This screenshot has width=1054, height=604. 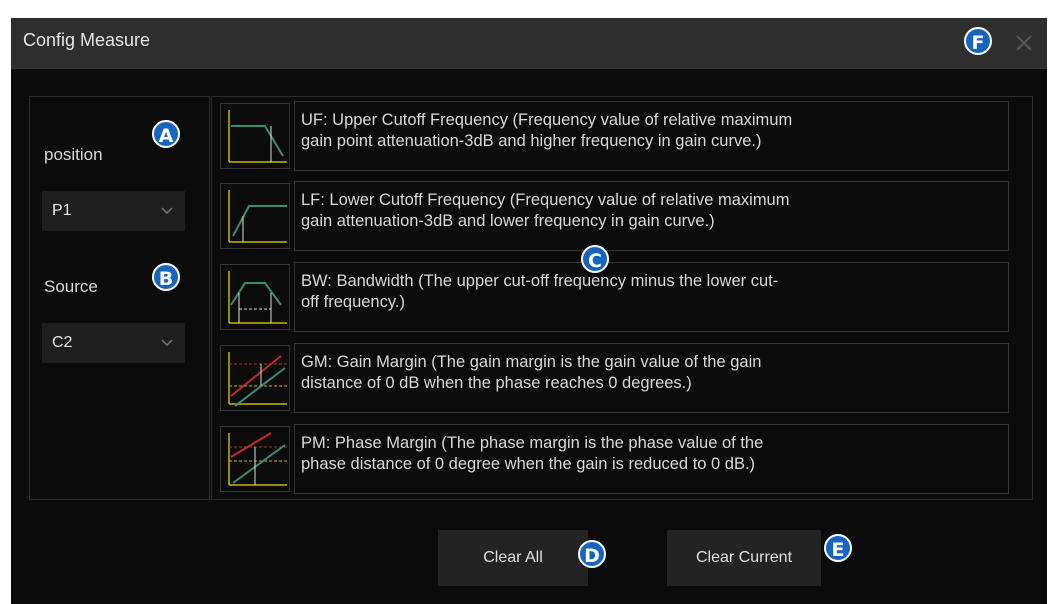 I want to click on callout-badge-a: A, so click(x=166, y=134).